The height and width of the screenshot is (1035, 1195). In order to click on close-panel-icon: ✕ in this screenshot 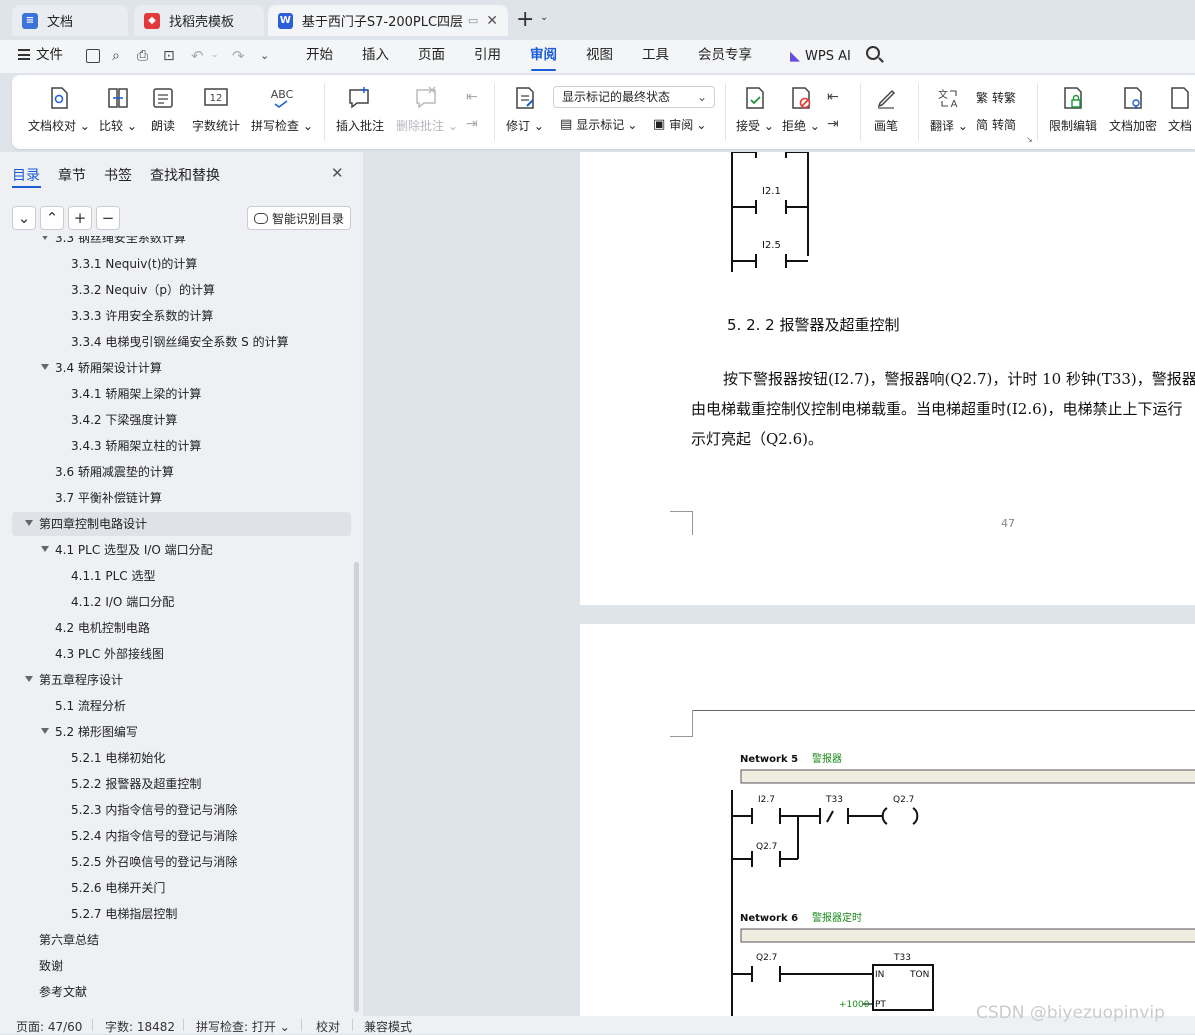, I will do `click(337, 173)`.